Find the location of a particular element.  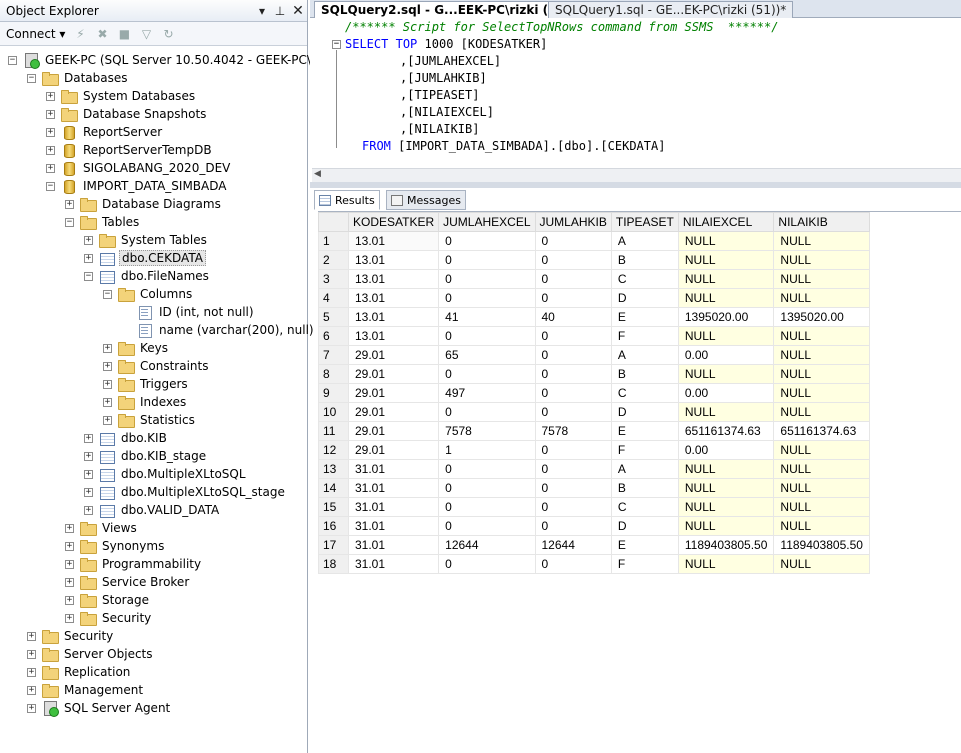

tree-node-reportservertempdb: + ReportServerTempDB is located at coordinates (130, 150).